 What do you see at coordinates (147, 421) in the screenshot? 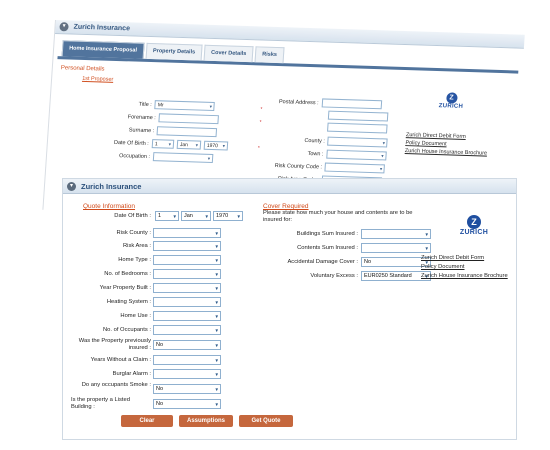
I see `clear-button: Clear` at bounding box center [147, 421].